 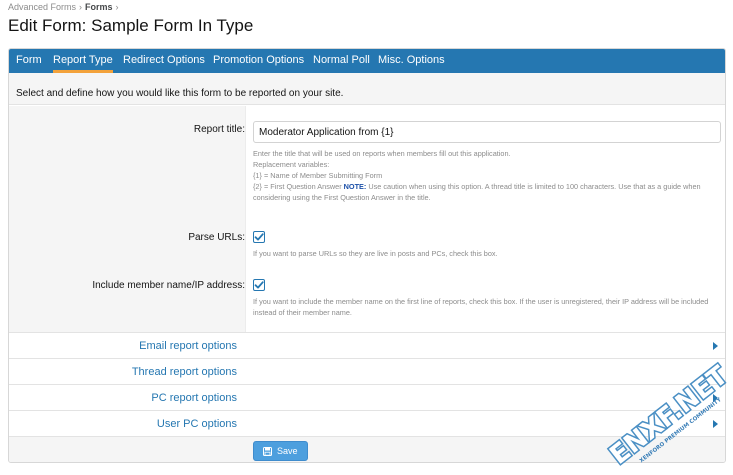 What do you see at coordinates (411, 61) in the screenshot?
I see `tab-misc-options: Misc. Options` at bounding box center [411, 61].